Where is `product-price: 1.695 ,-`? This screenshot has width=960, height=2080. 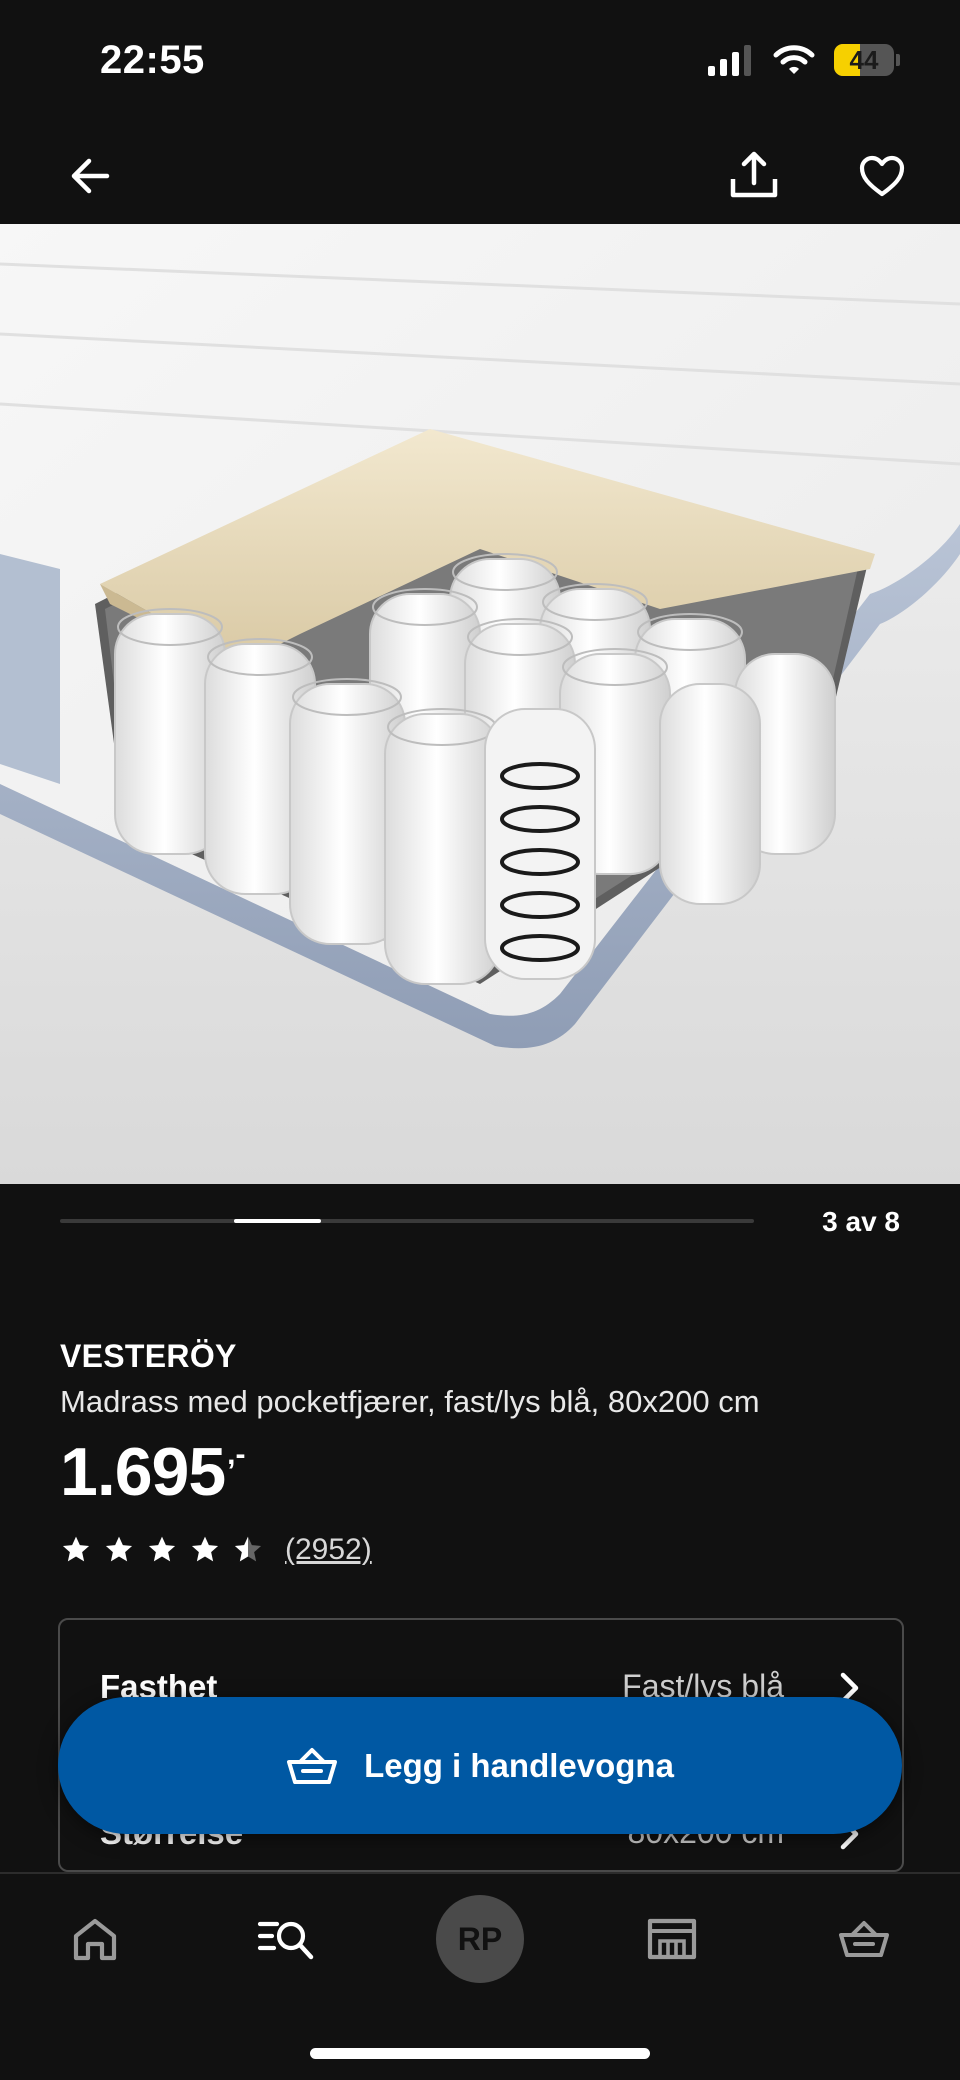
product-price: 1.695 ,- is located at coordinates (153, 1472).